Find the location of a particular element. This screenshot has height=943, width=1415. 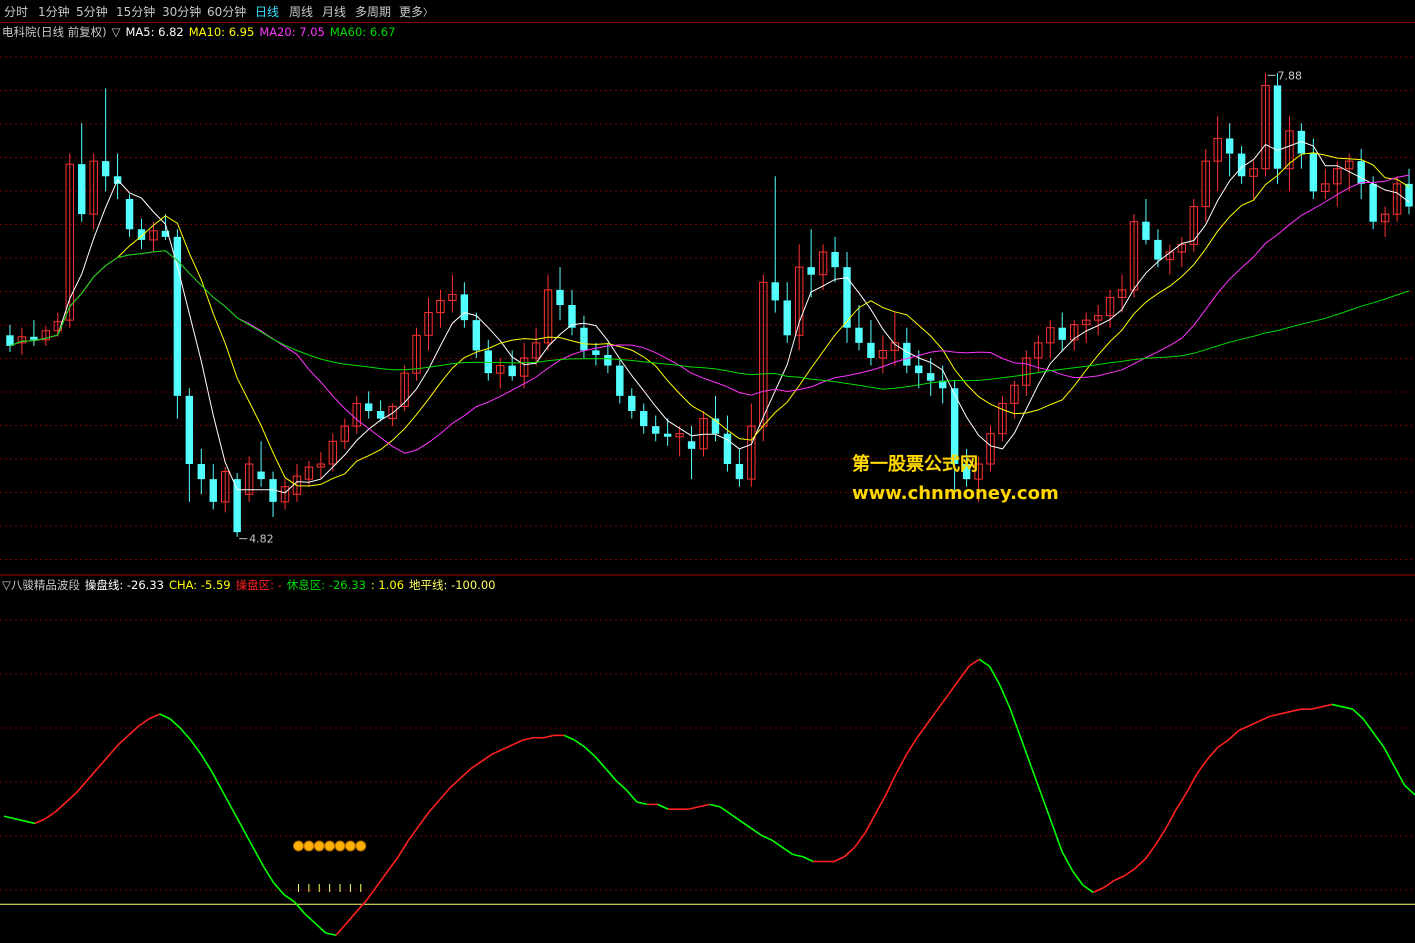

ma60-line is located at coordinates (709, 320).